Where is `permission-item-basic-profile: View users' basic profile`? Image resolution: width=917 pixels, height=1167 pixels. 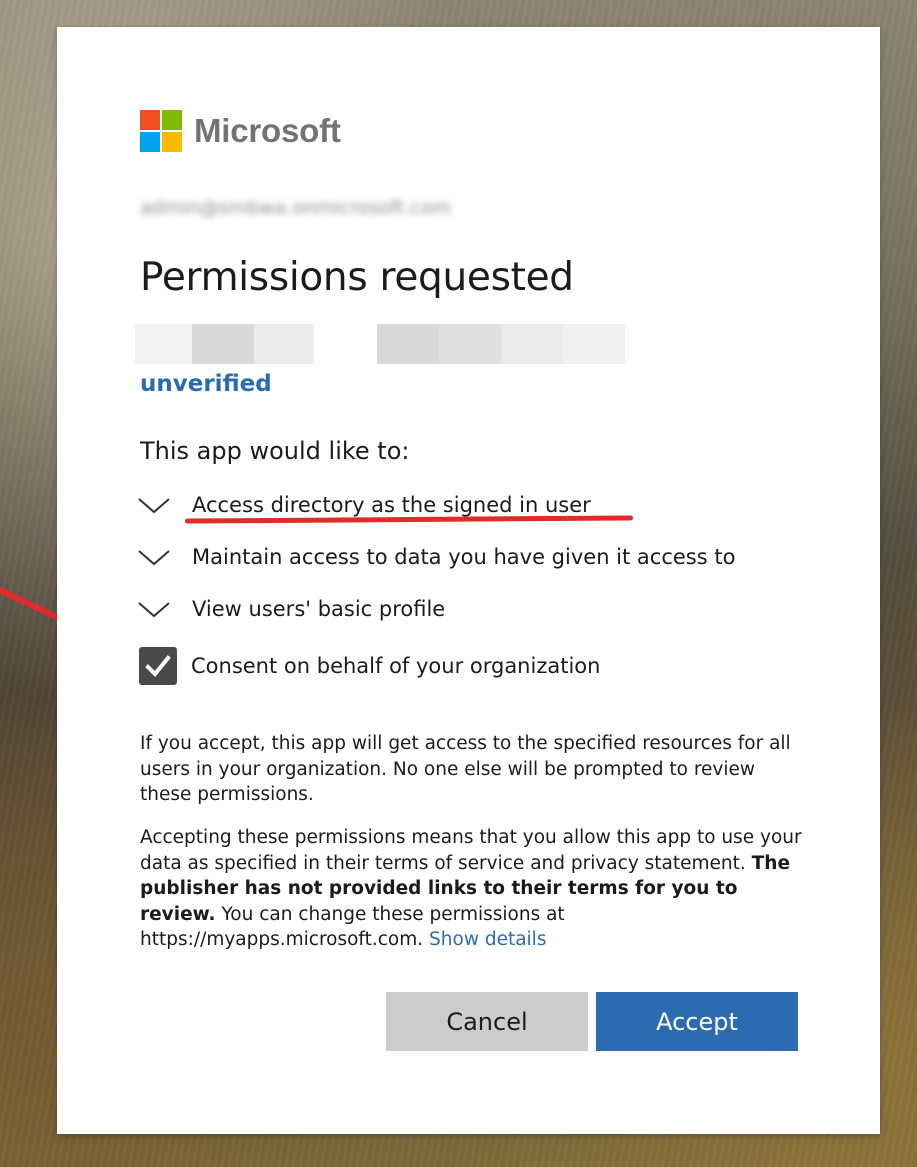
permission-item-basic-profile: View users' basic profile is located at coordinates (291, 609).